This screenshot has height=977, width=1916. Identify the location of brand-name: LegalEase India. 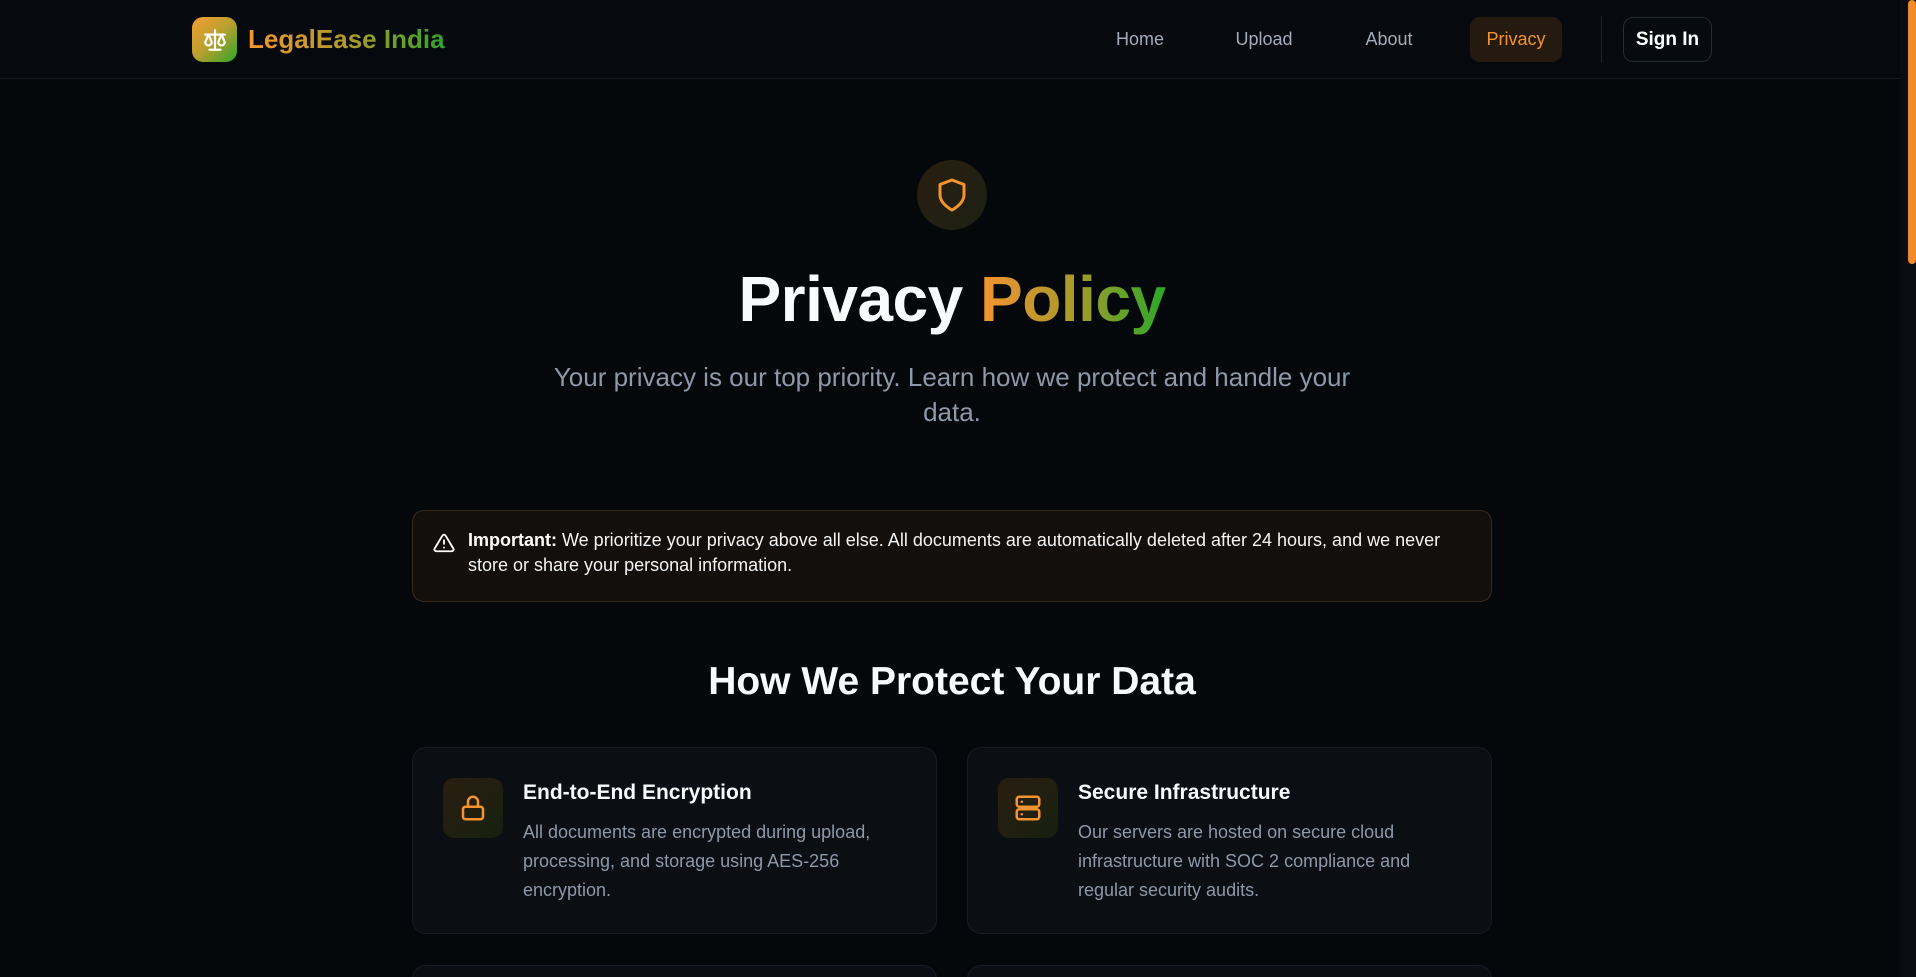
(346, 39).